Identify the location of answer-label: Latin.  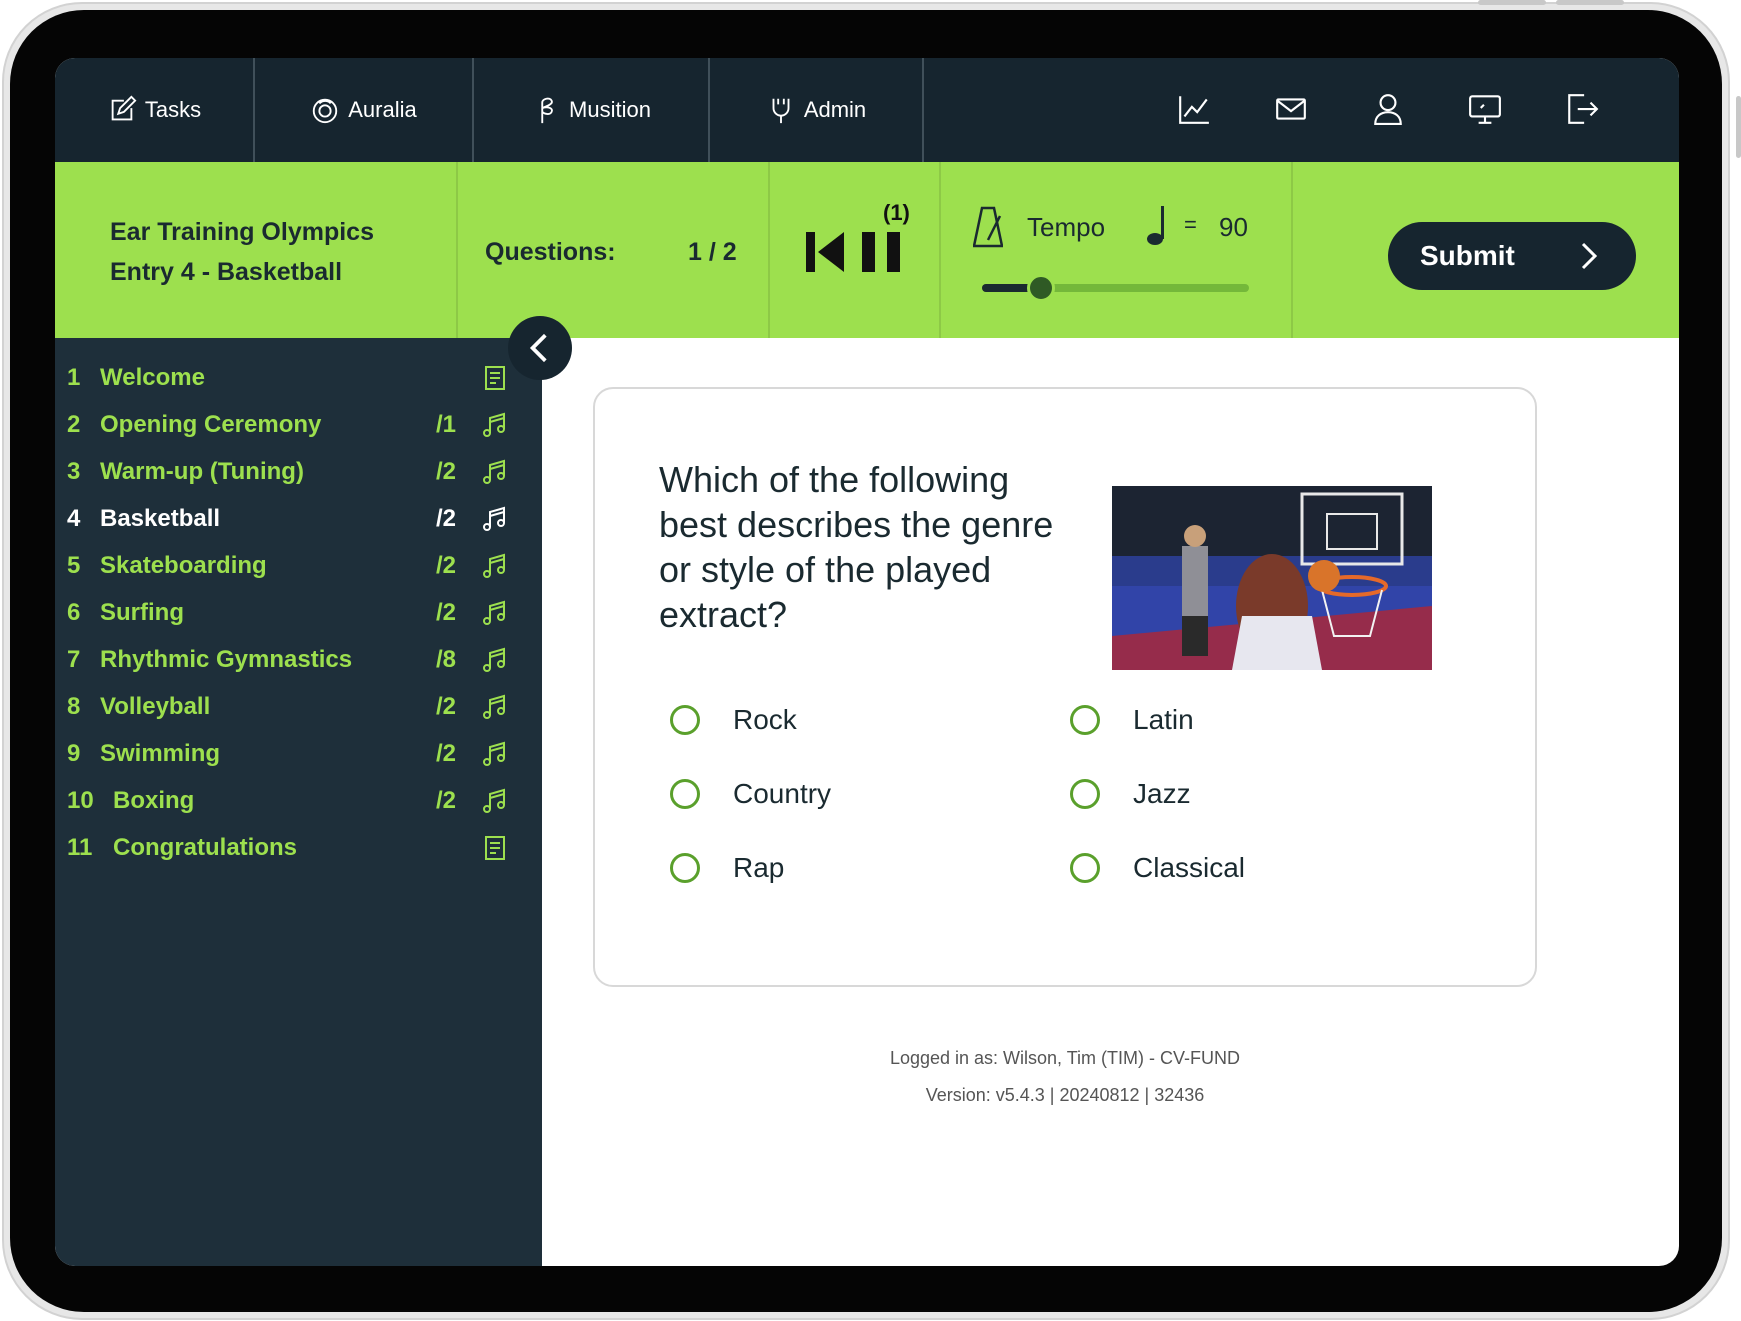
(1163, 719).